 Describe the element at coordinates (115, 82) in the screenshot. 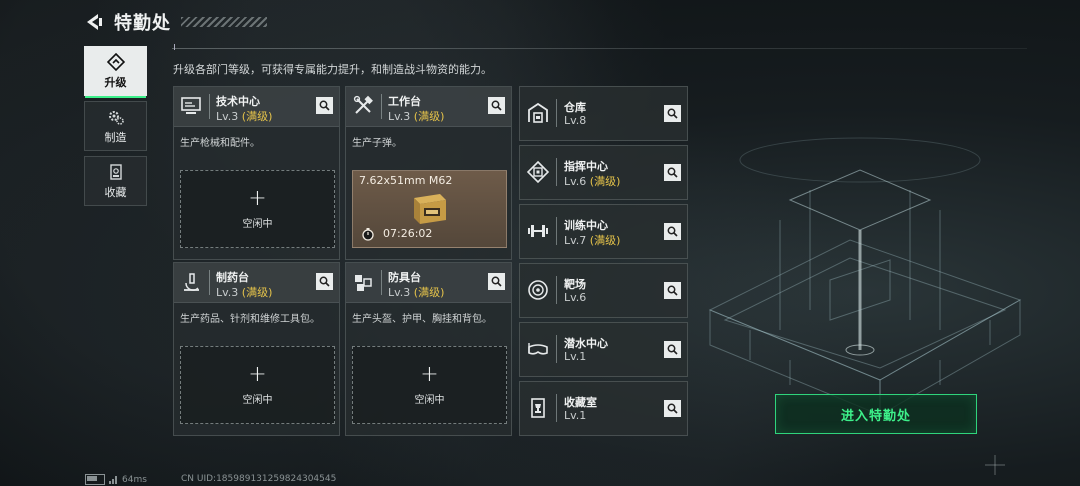

I see `tab-upgrade-label: 升级` at that location.